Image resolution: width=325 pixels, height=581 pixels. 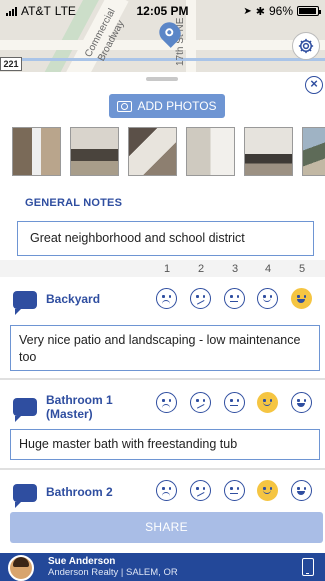 What do you see at coordinates (21, 568) in the screenshot?
I see `avatar` at bounding box center [21, 568].